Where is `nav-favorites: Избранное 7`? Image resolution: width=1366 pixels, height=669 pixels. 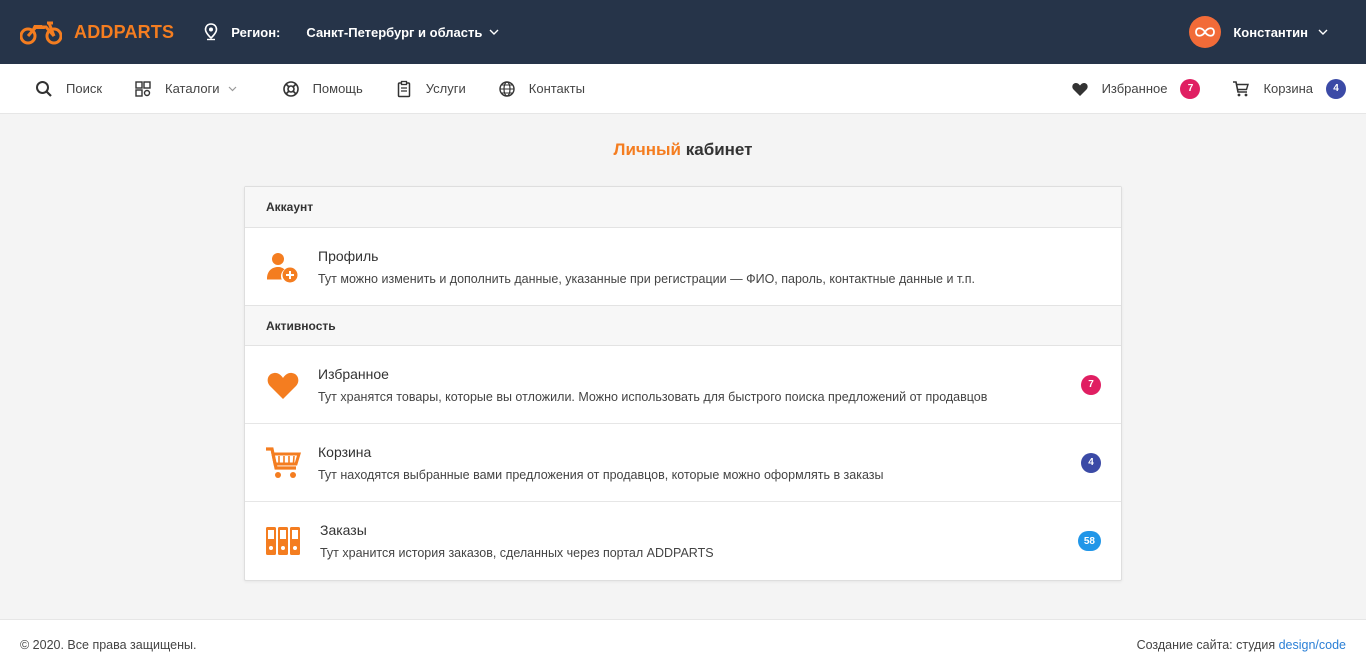
nav-favorites: Избранное 7 is located at coordinates (1136, 88).